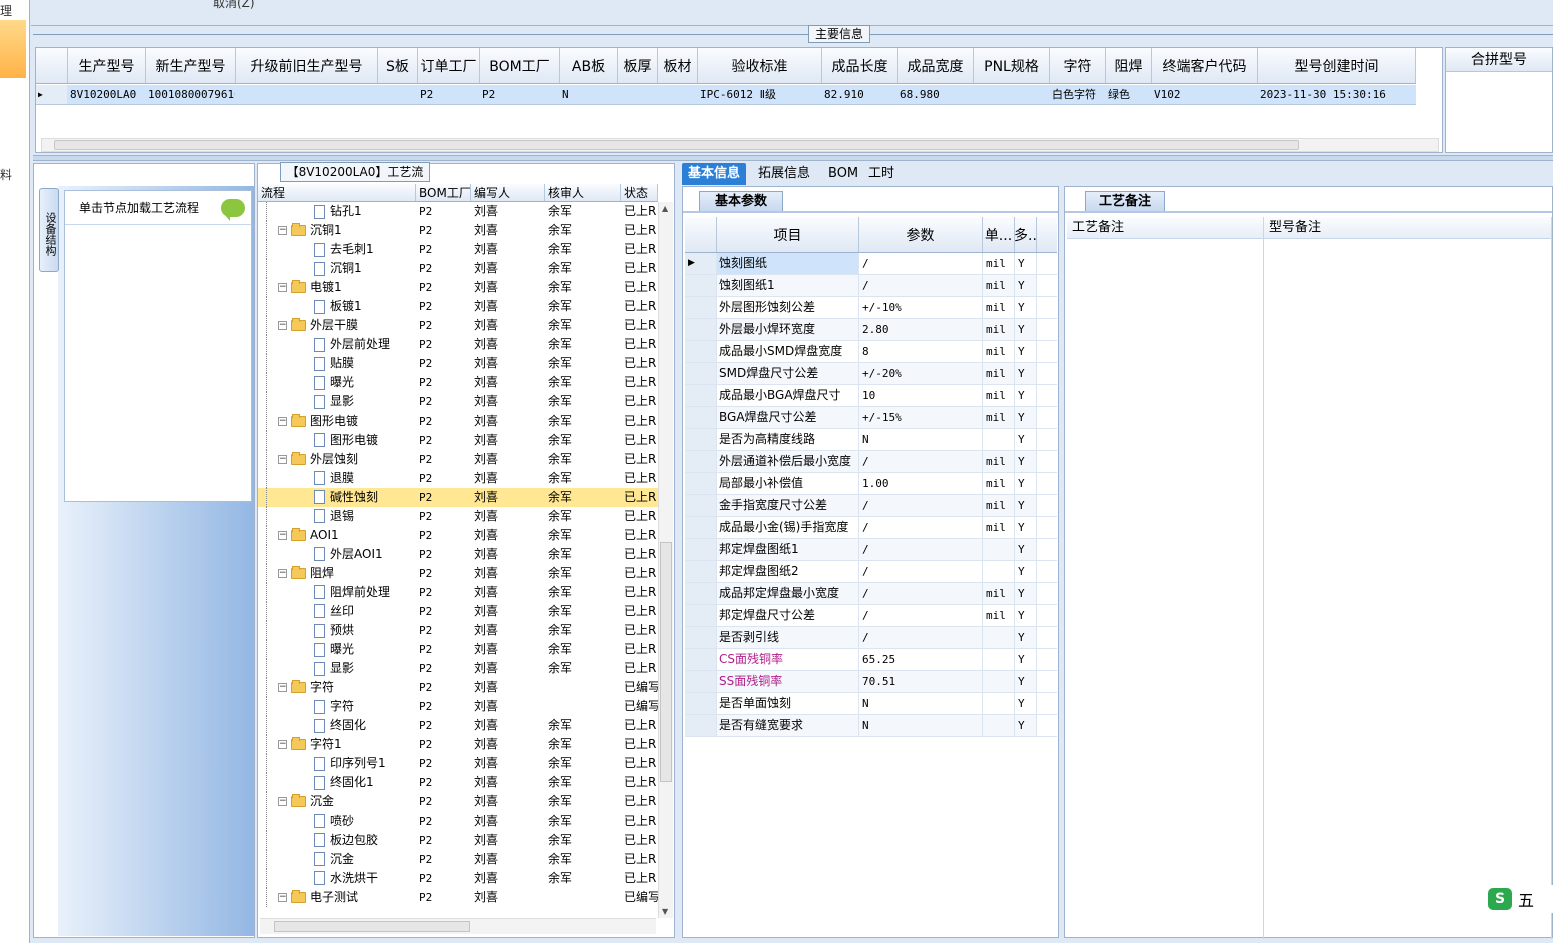 The height and width of the screenshot is (943, 1553). What do you see at coordinates (1125, 201) in the screenshot?
I see `process-notes-caption: 工艺备注` at bounding box center [1125, 201].